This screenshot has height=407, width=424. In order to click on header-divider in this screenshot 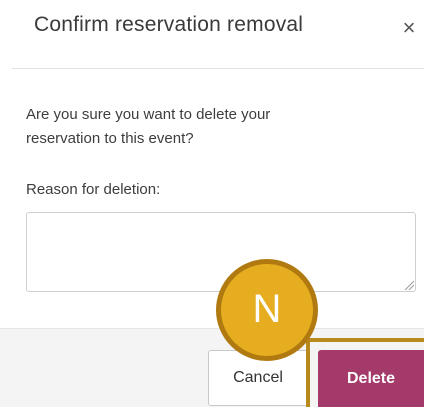, I will do `click(218, 68)`.